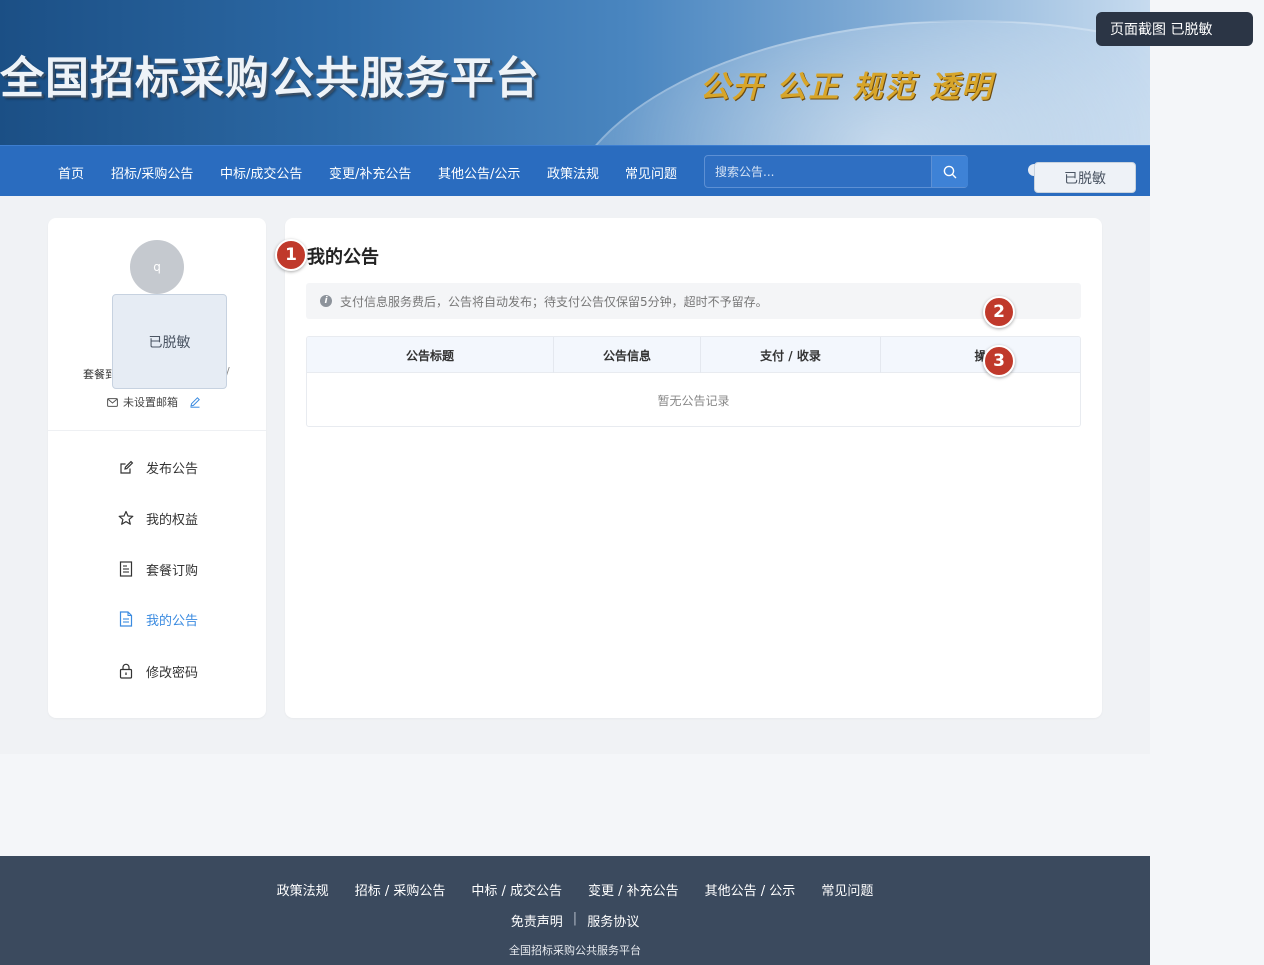 Image resolution: width=1264 pixels, height=965 pixels. I want to click on sidebar-item-plans: 套餐订购, so click(158, 569).